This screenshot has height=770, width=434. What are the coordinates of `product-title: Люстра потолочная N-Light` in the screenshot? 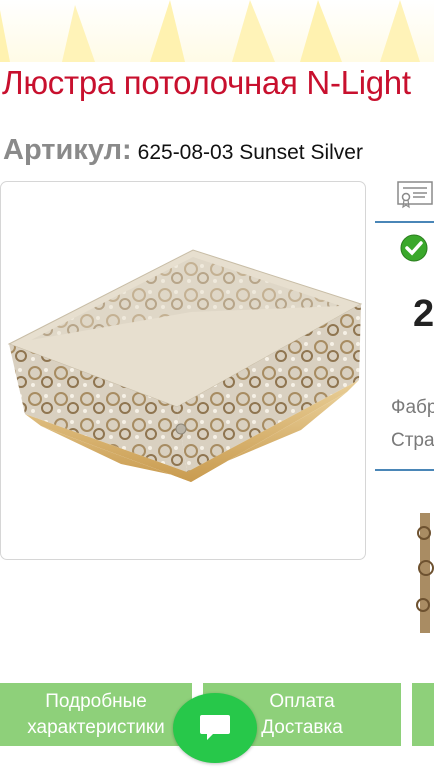 It's located at (206, 82).